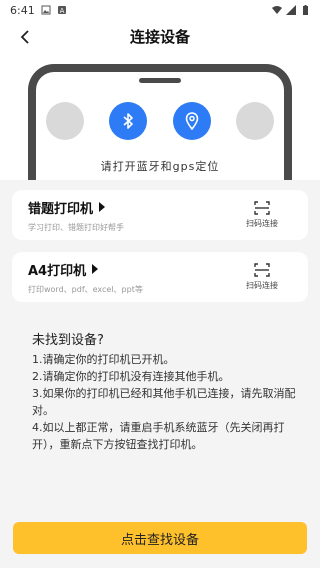  Describe the element at coordinates (254, 121) in the screenshot. I see `placeholder-circle-right` at that location.